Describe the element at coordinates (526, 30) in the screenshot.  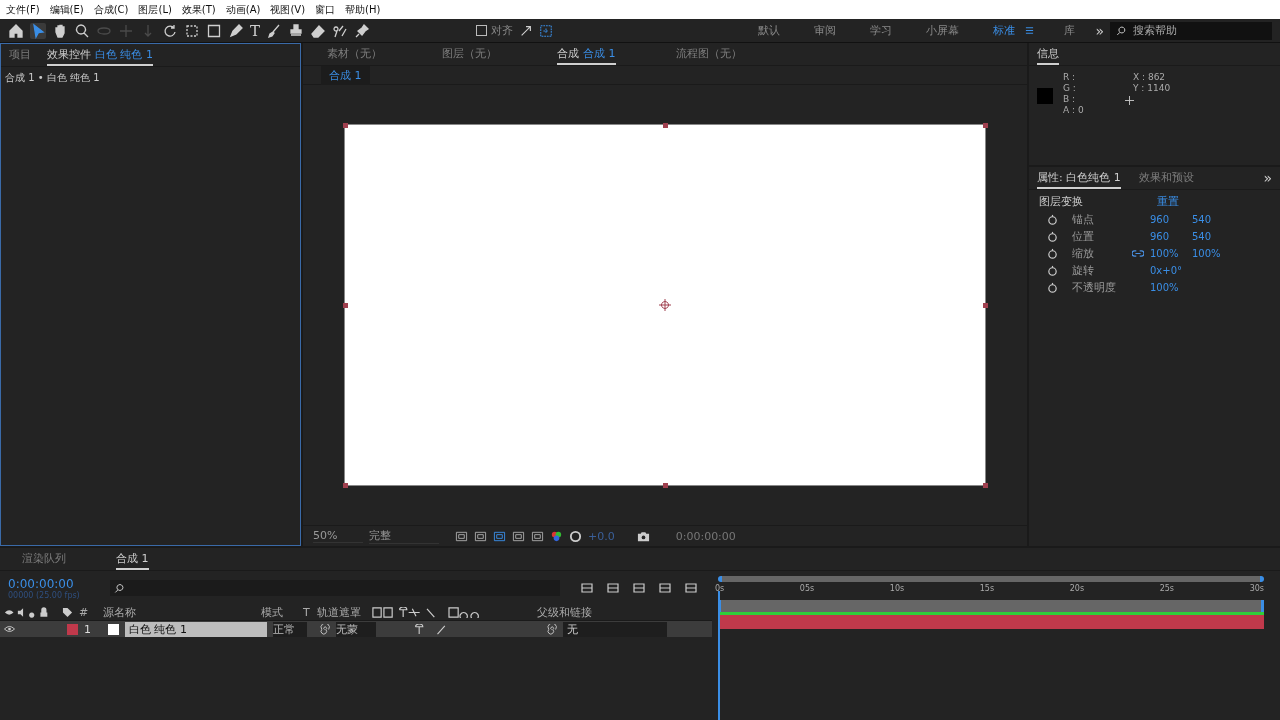
I see `expand-arrow-icon` at that location.